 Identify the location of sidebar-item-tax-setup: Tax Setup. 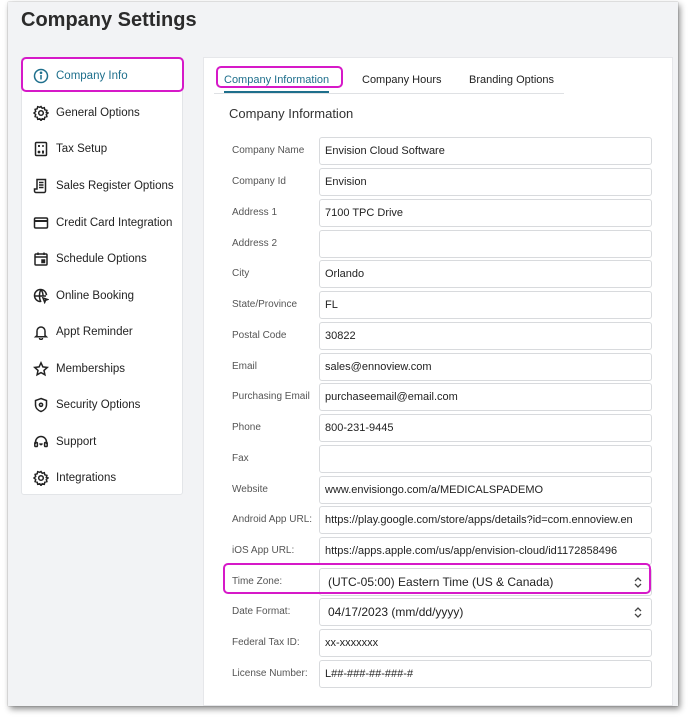
(103, 149).